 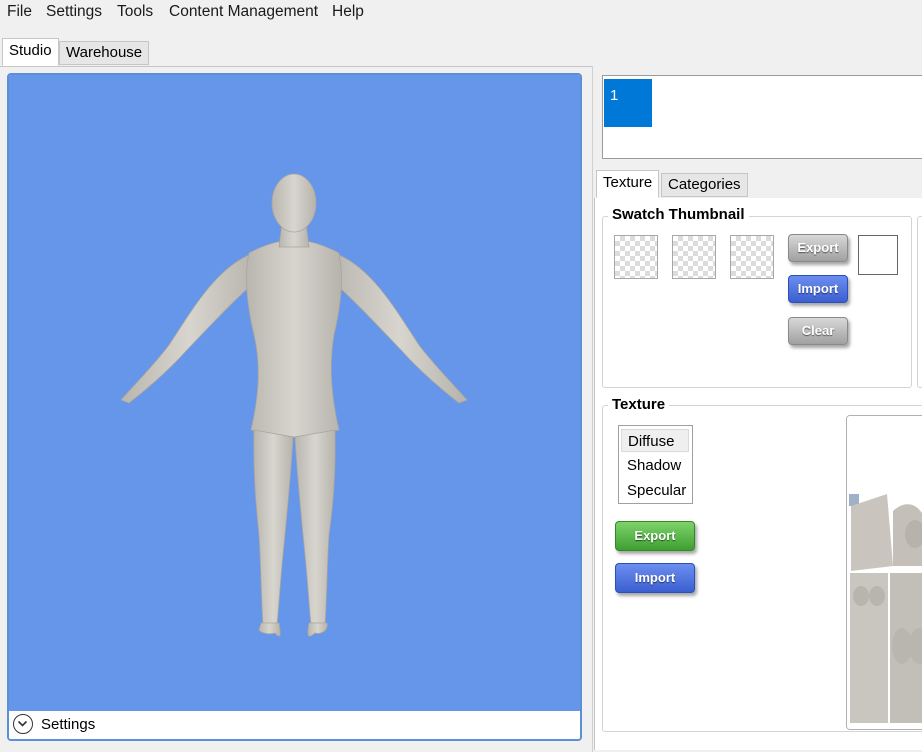 What do you see at coordinates (348, 12) in the screenshot?
I see `menu-help: Help` at bounding box center [348, 12].